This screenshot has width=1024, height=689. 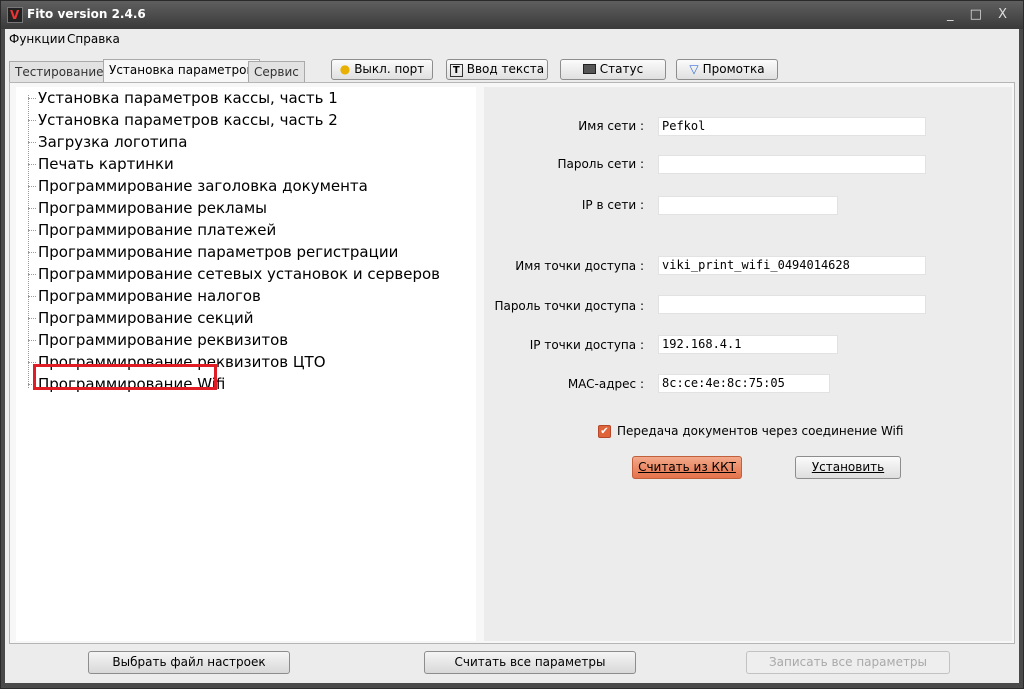 What do you see at coordinates (188, 120) in the screenshot?
I see `tree-item: Установка параметров кассы, часть 2` at bounding box center [188, 120].